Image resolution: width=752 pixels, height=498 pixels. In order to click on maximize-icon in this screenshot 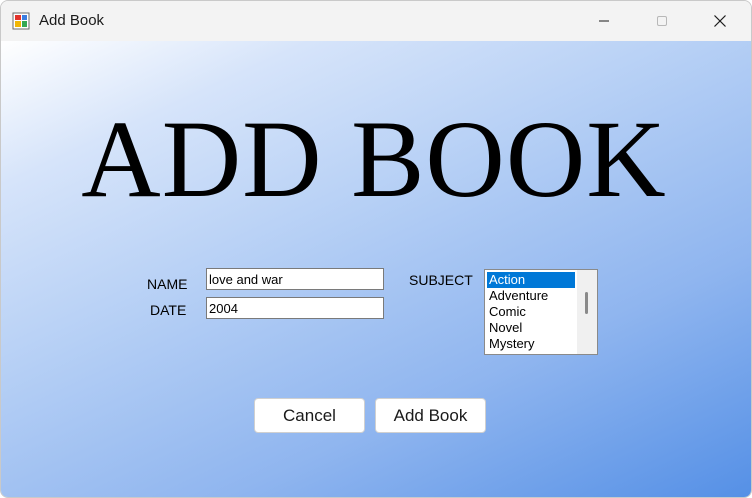, I will do `click(662, 21)`.